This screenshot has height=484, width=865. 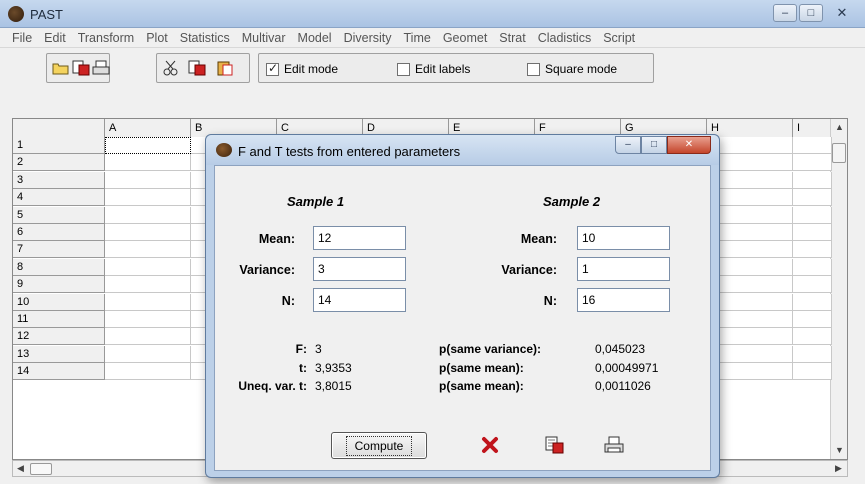 I want to click on dialog-close-button: ✕, so click(x=689, y=145).